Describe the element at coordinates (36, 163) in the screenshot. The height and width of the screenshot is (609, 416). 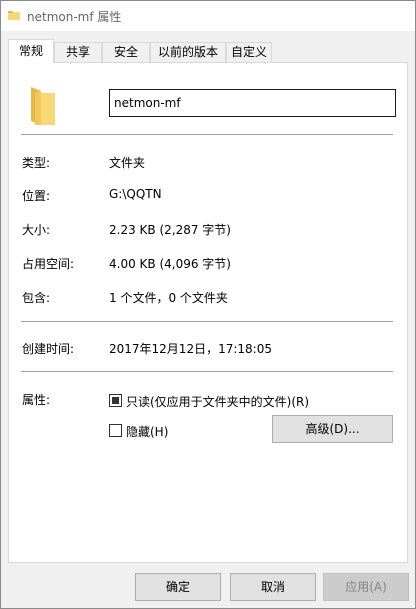
I see `type-label: 类型:` at that location.